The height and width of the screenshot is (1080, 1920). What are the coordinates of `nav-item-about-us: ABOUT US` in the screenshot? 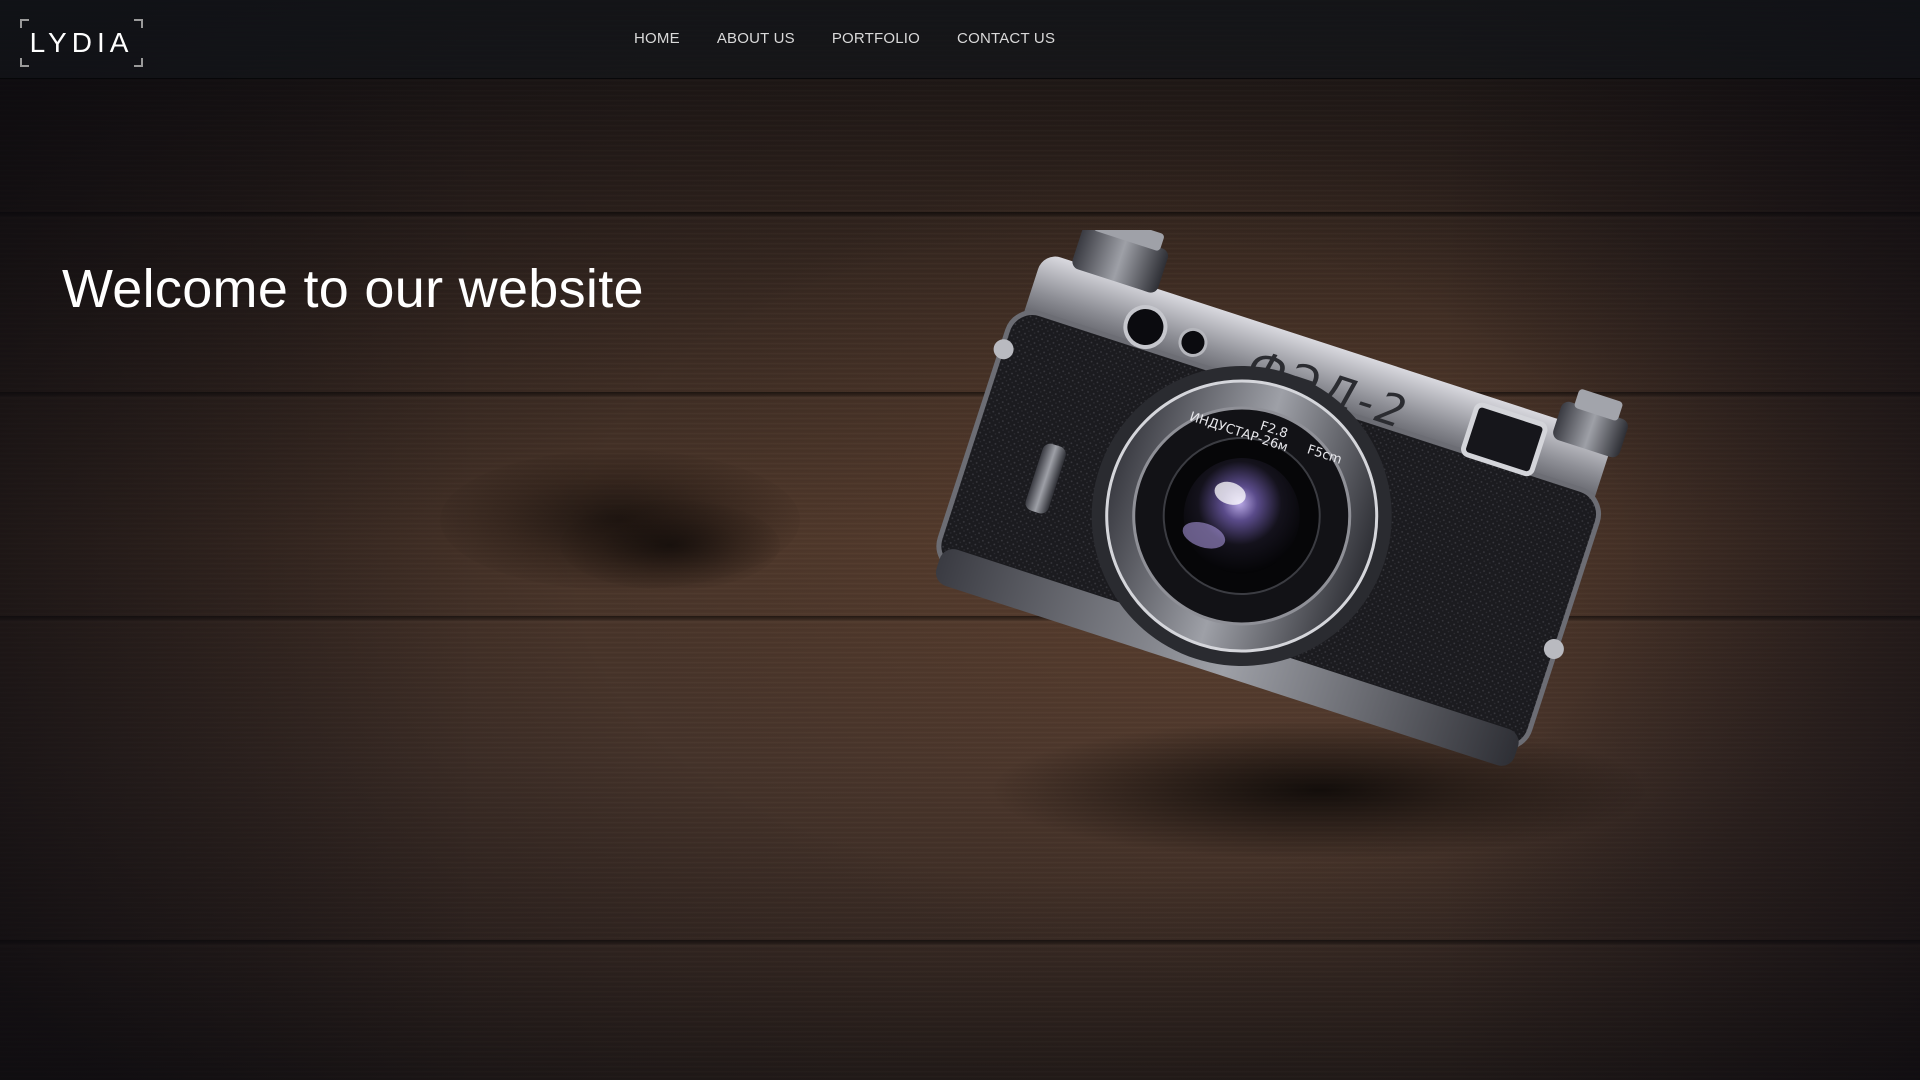 It's located at (756, 39).